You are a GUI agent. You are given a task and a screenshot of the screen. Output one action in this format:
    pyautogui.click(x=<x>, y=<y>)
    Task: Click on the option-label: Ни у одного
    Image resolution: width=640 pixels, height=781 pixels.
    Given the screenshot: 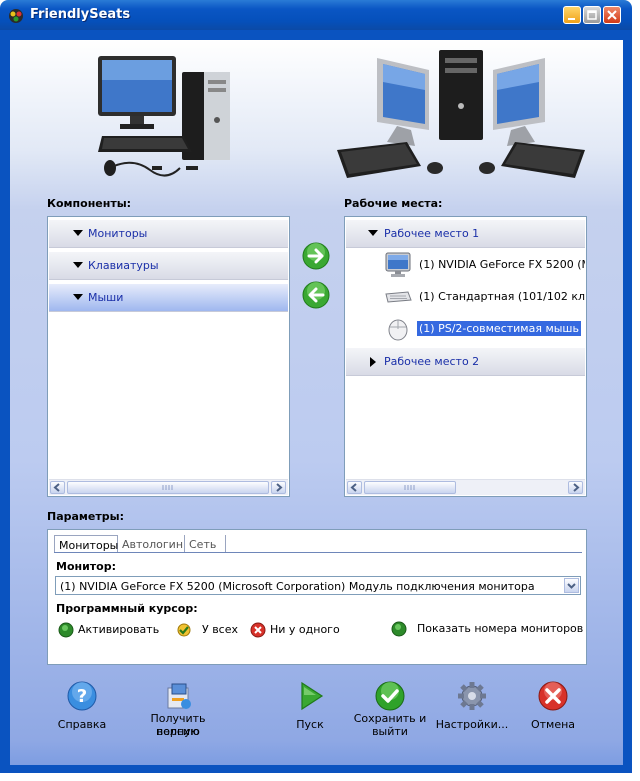 What is the action you would take?
    pyautogui.click(x=305, y=629)
    